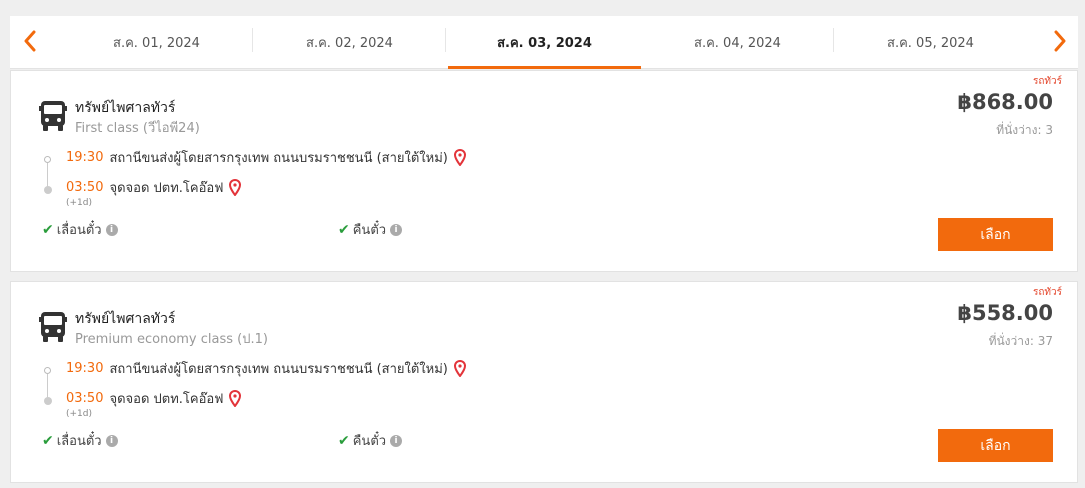  I want to click on date-tab-2: ส.ค. 02, 2024, so click(349, 42).